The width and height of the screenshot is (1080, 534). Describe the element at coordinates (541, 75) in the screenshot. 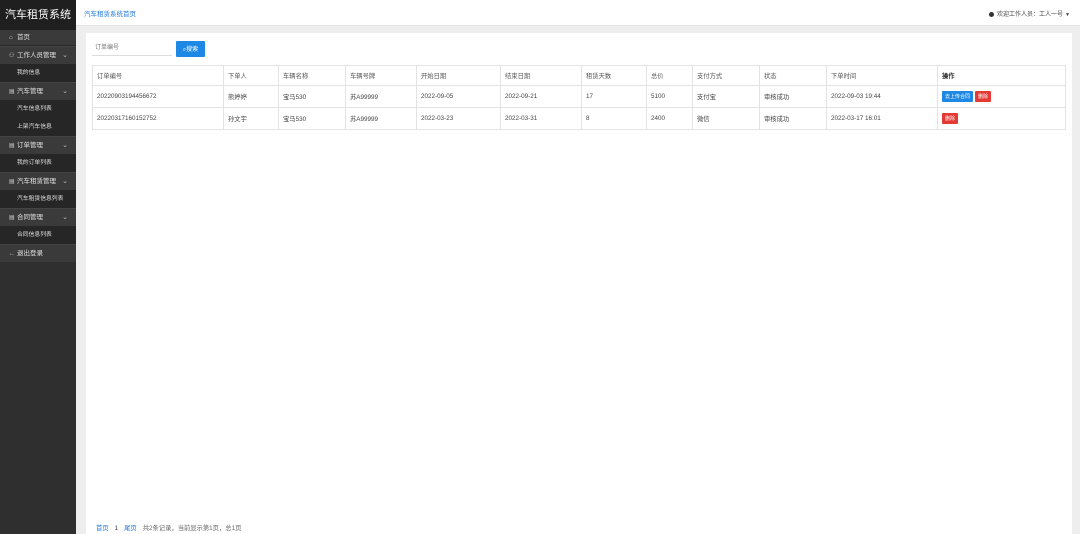

I see `column-header: 结束日期` at that location.